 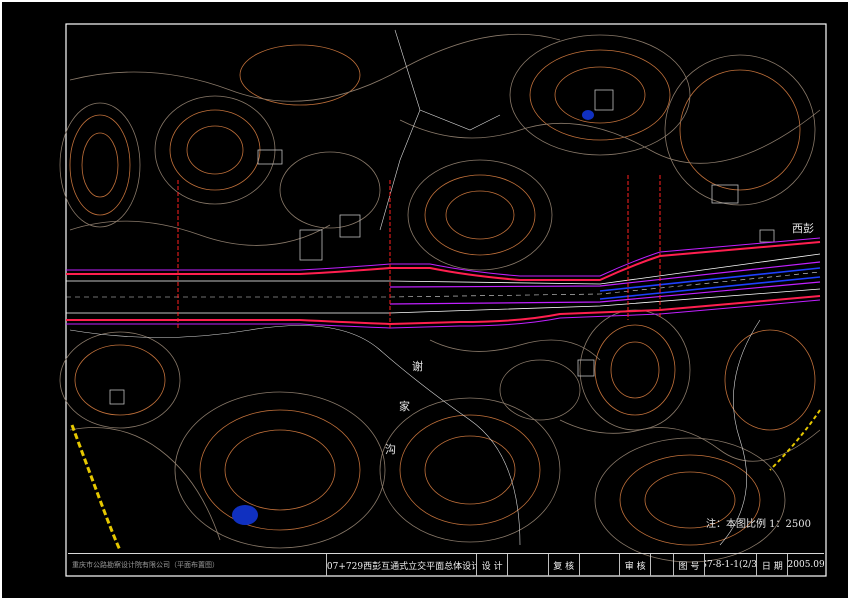 What do you see at coordinates (404, 406) in the screenshot?
I see `place-label-jia: 家` at bounding box center [404, 406].